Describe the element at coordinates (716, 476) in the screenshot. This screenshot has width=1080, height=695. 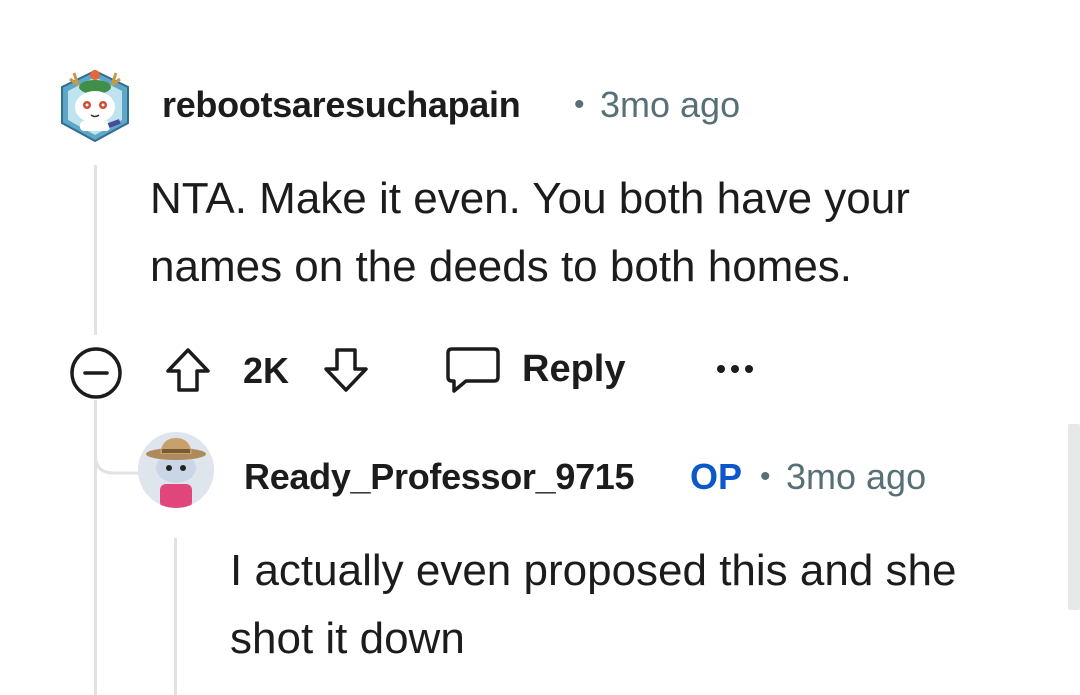
I see `op-badge: OP` at that location.